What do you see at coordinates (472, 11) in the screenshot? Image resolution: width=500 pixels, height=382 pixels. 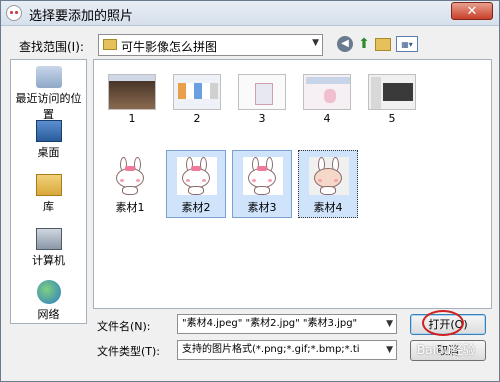 I see `close-button: ✕` at bounding box center [472, 11].